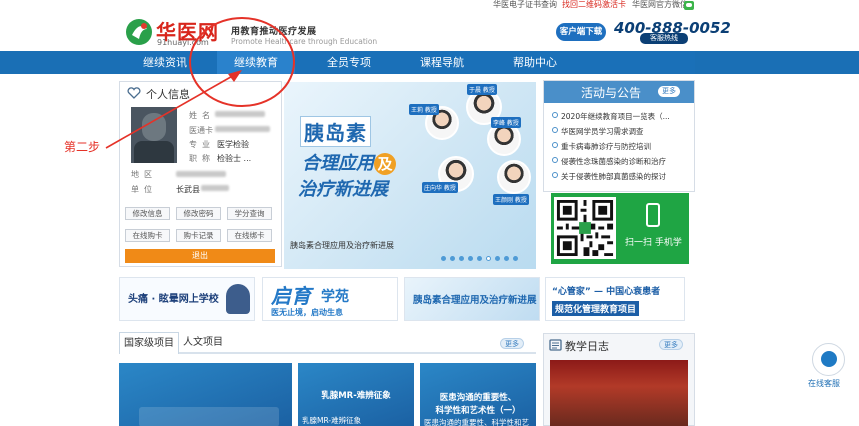 The image size is (859, 426). Describe the element at coordinates (149, 343) in the screenshot. I see `tab-national: 国家级项目` at that location.